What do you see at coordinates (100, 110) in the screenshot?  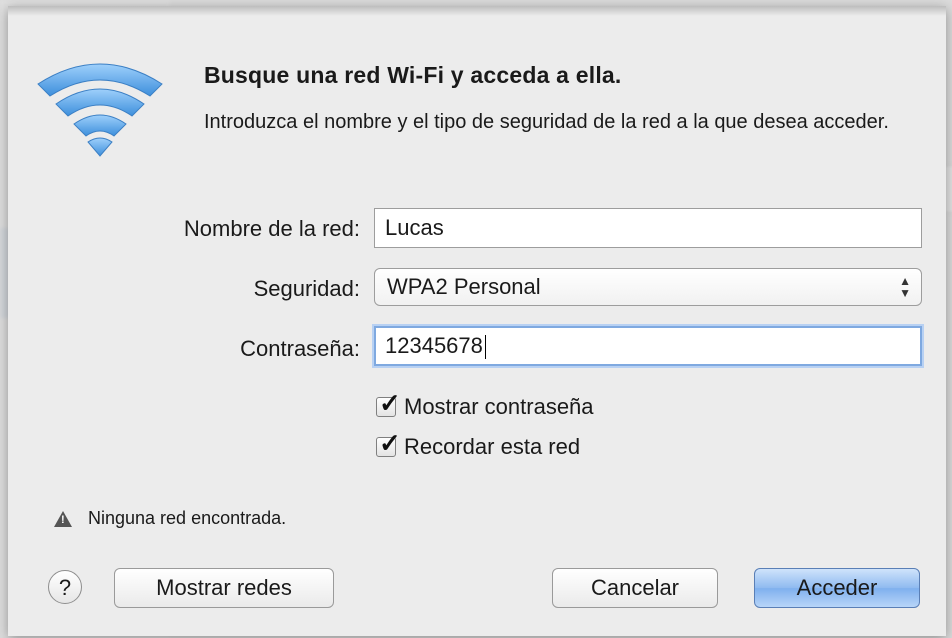 I see `wifi-icon` at bounding box center [100, 110].